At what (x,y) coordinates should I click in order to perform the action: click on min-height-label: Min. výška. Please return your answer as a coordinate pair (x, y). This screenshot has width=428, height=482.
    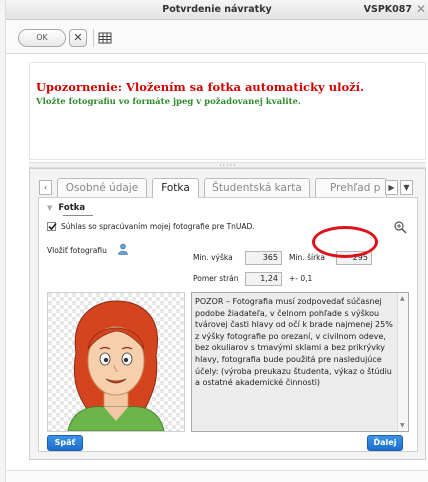
    Looking at the image, I should click on (213, 257).